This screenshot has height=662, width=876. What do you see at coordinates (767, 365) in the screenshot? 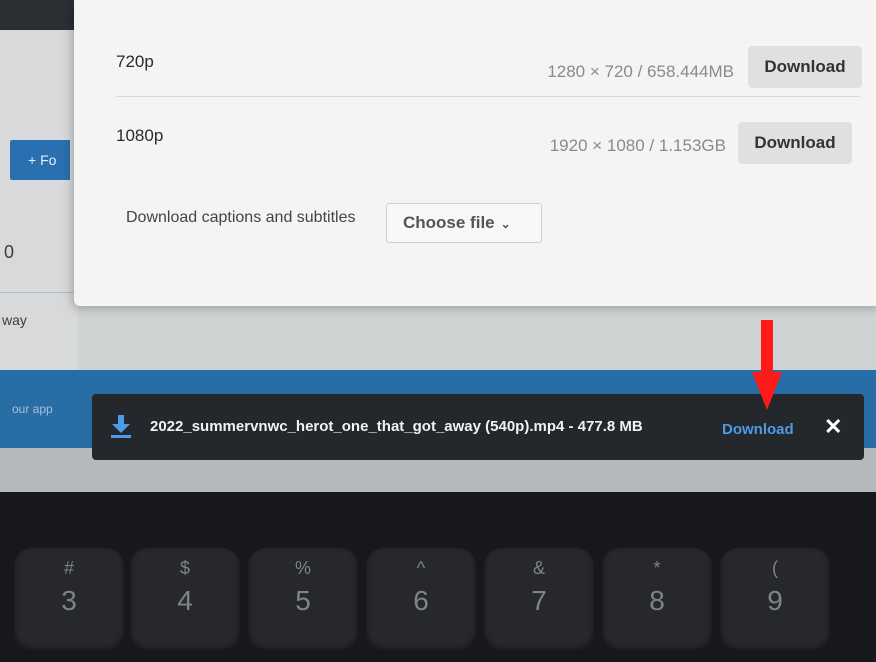
I see `red-arrow-annotation` at bounding box center [767, 365].